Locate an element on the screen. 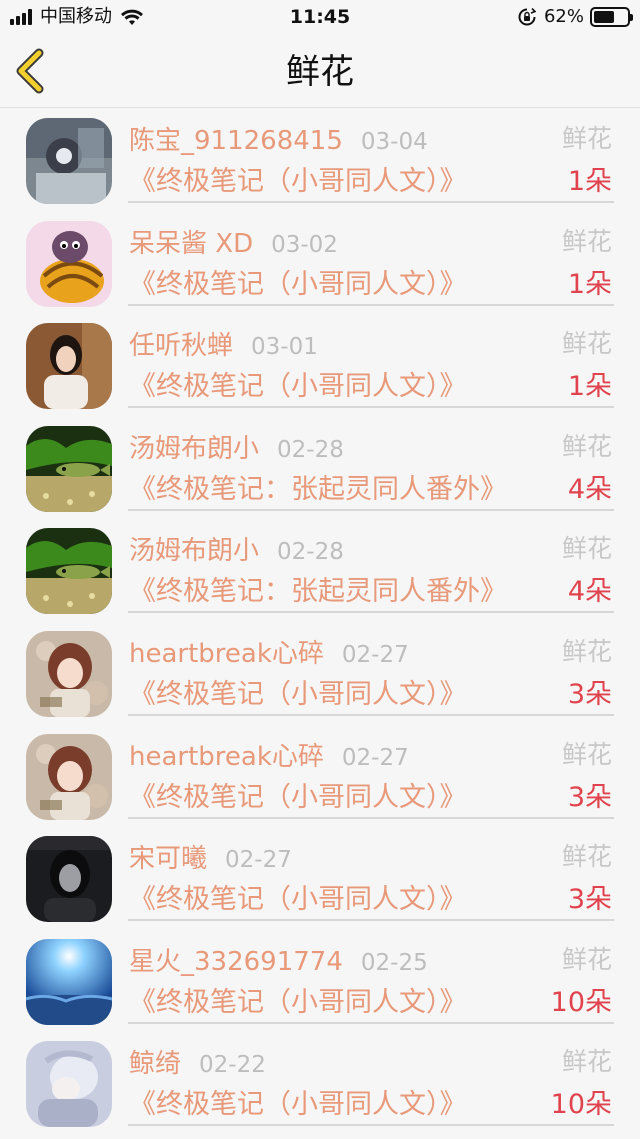 Image resolution: width=640 pixels, height=1139 pixels. orientation-lock-icon is located at coordinates (527, 17).